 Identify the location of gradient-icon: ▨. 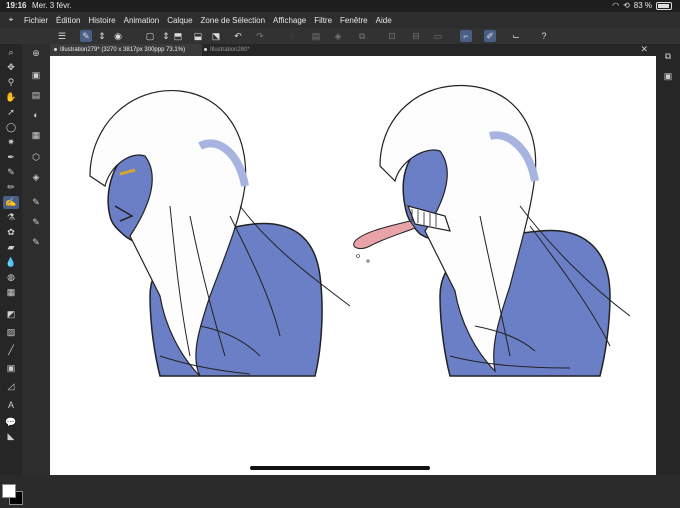
(11, 332).